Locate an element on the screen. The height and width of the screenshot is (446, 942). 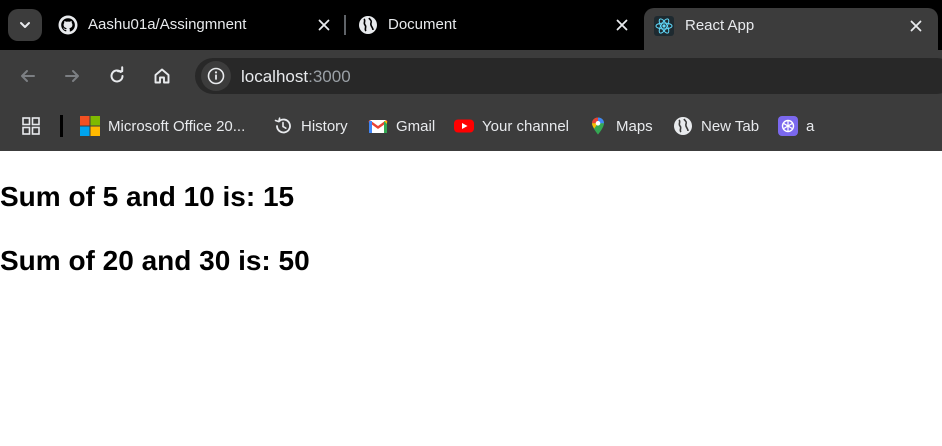
site-info-button is located at coordinates (216, 76).